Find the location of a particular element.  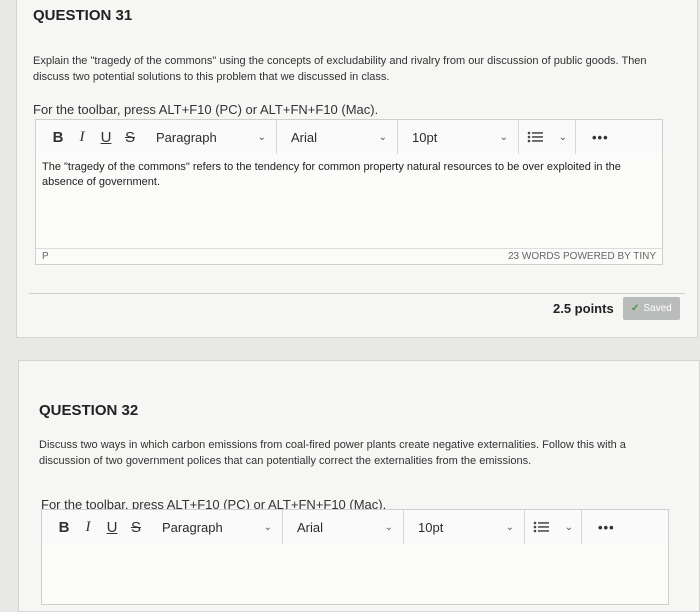

element-path: P is located at coordinates (45, 256).